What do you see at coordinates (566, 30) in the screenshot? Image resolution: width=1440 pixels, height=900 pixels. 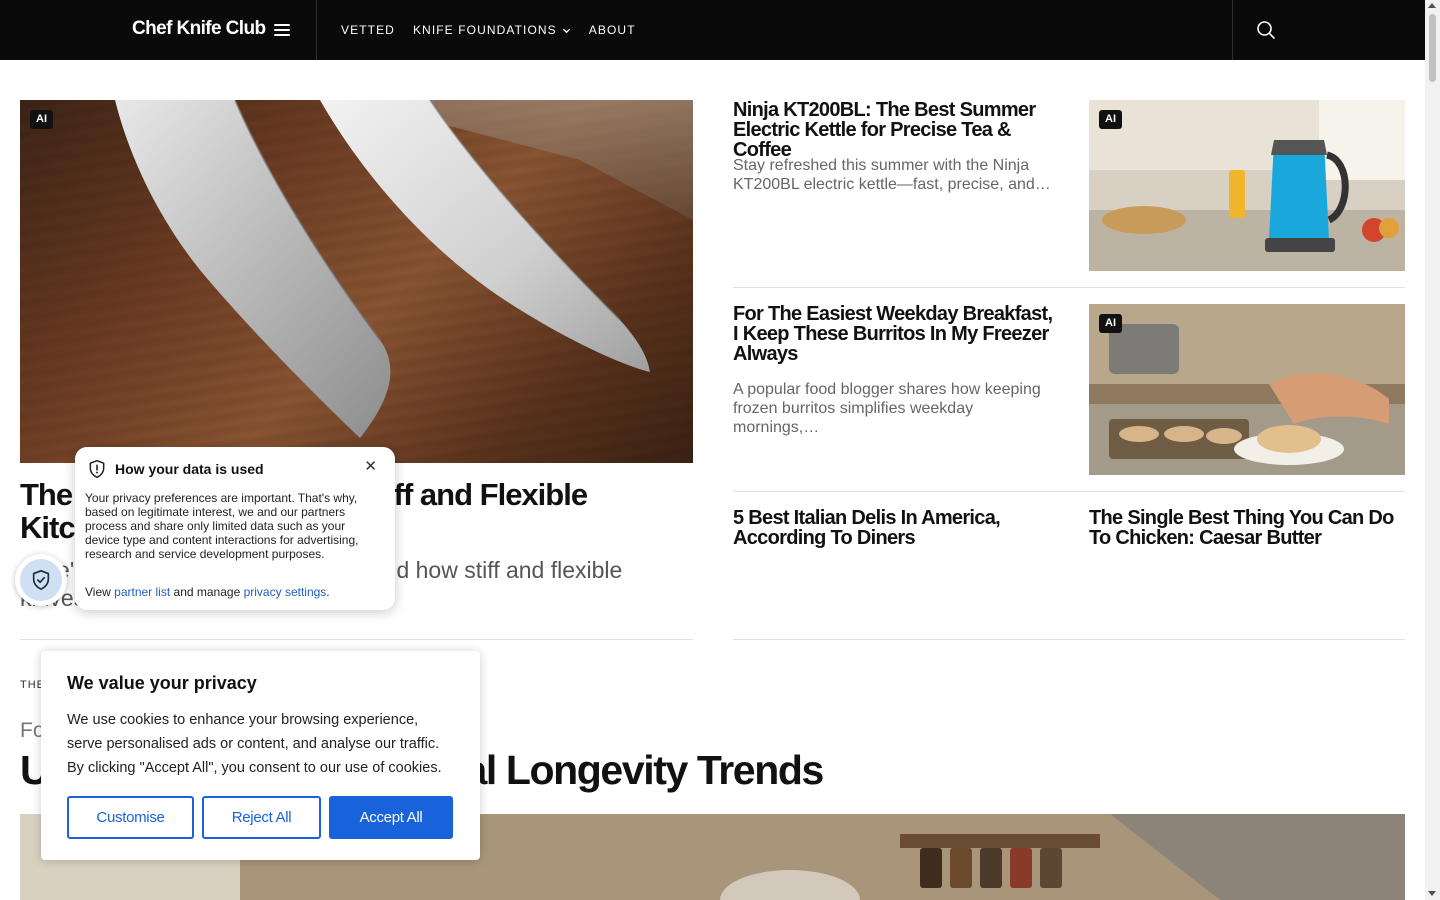 I see `chevron-down-icon` at bounding box center [566, 30].